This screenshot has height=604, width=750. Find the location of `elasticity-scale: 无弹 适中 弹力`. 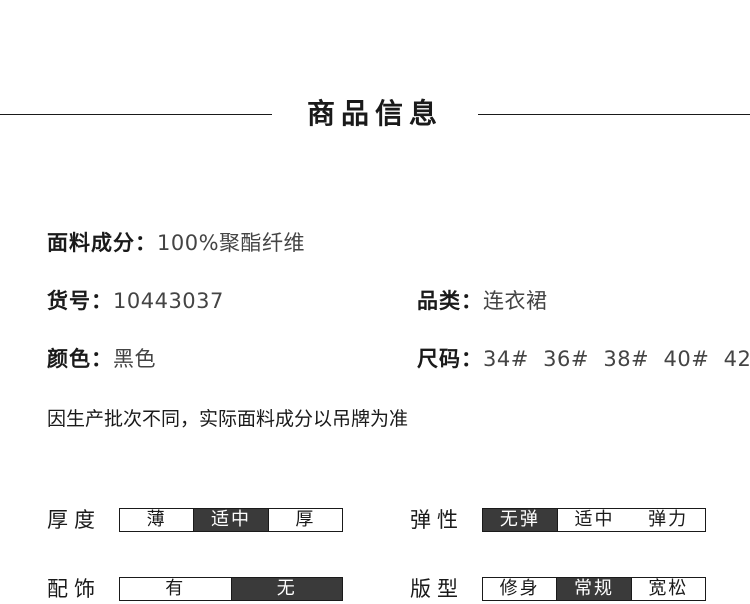

elasticity-scale: 无弹 适中 弹力 is located at coordinates (594, 520).